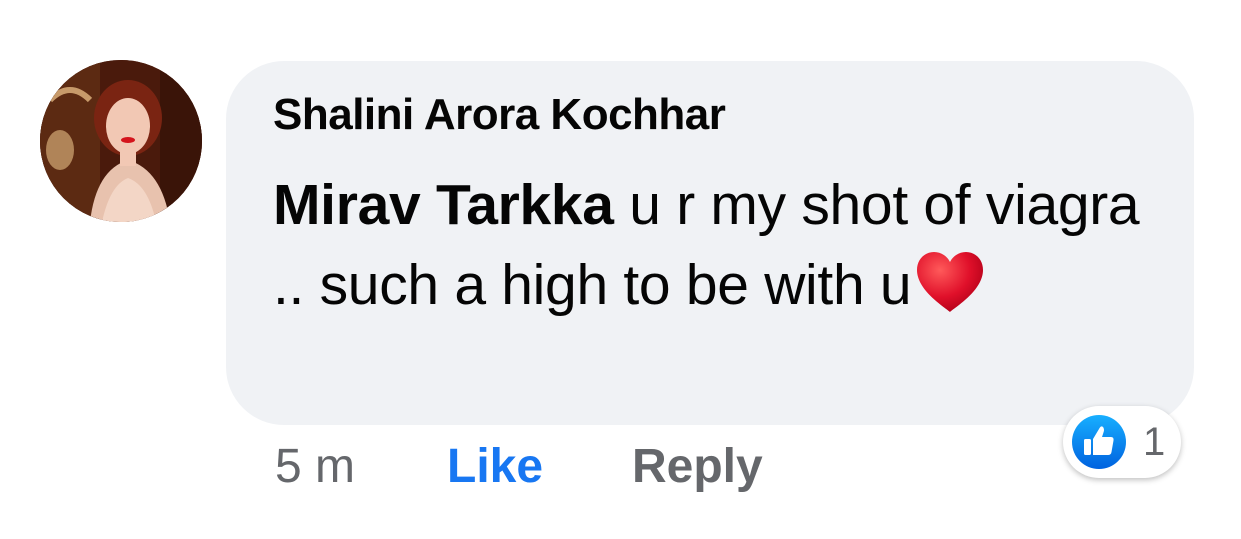  I want to click on reply-button: Reply, so click(697, 467).